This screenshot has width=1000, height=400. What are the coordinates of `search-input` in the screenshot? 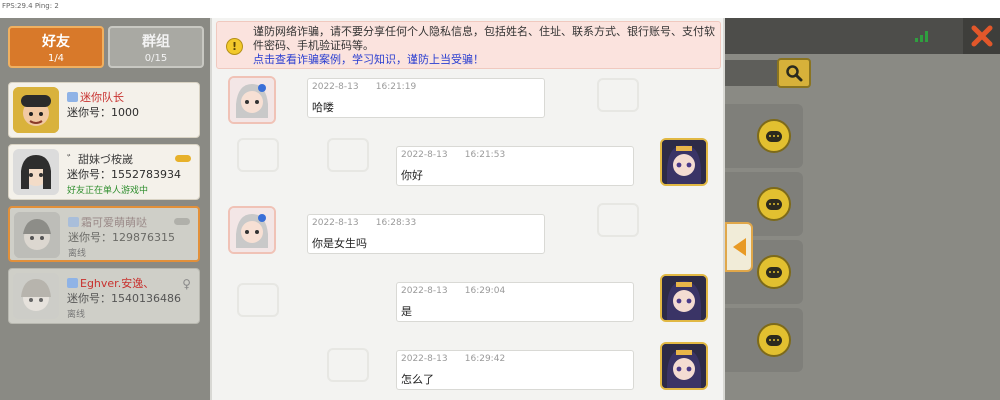 It's located at (755, 73).